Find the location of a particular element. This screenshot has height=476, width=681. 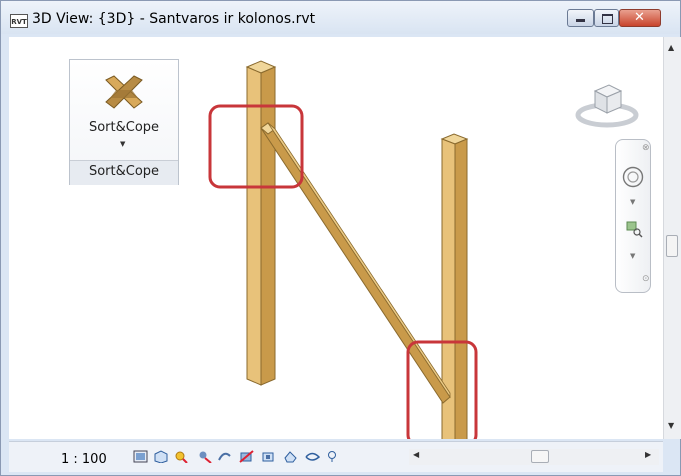

panel-title: Sort&Cope is located at coordinates (124, 172).